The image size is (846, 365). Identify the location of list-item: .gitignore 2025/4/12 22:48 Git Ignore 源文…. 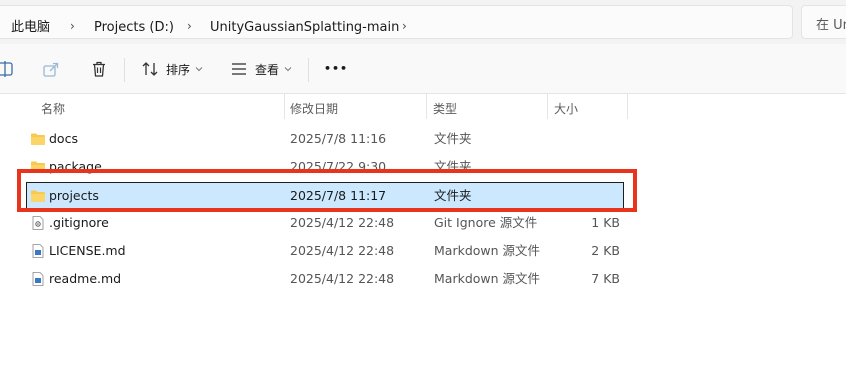
(325, 223).